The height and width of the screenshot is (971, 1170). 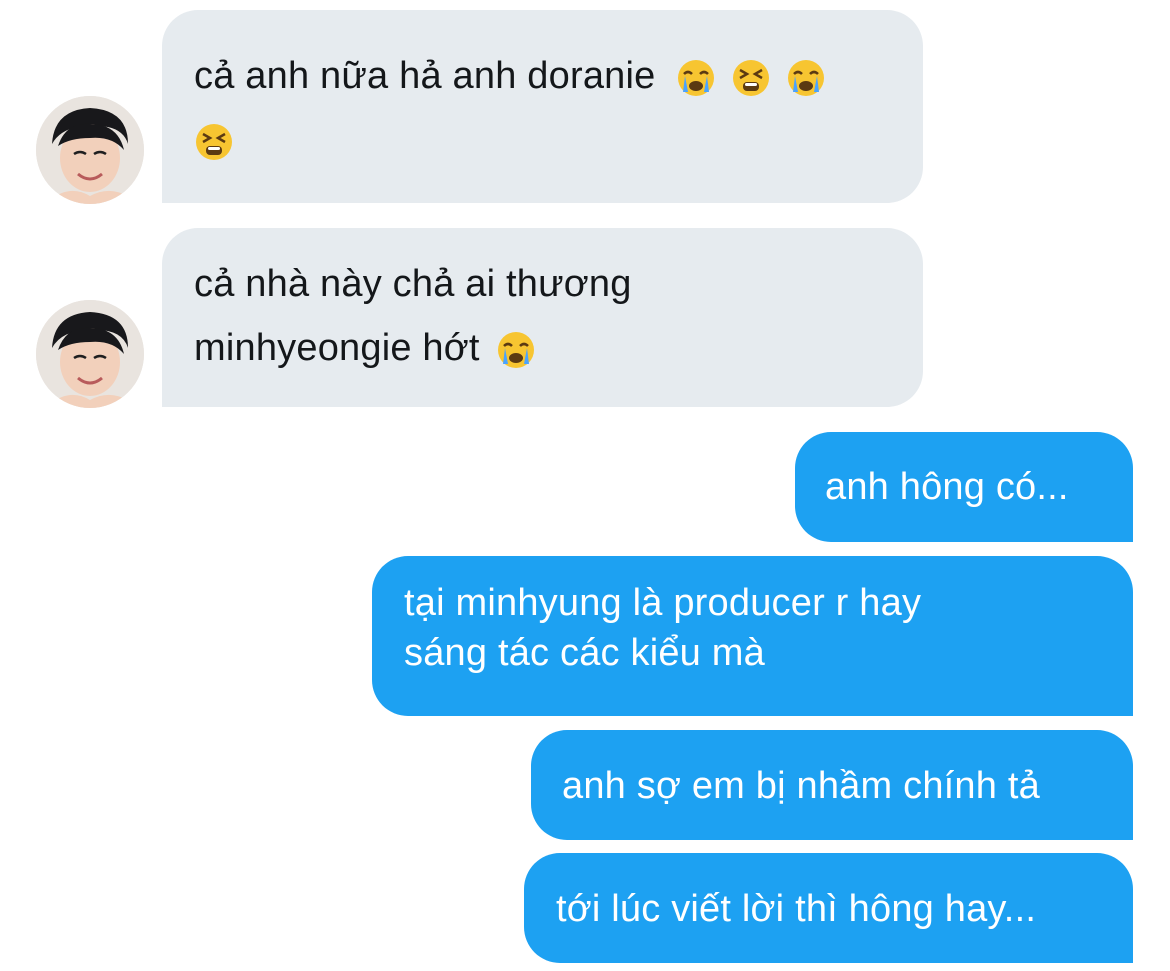 What do you see at coordinates (413, 284) in the screenshot?
I see `message-text: cả nhà này chả ai thương` at bounding box center [413, 284].